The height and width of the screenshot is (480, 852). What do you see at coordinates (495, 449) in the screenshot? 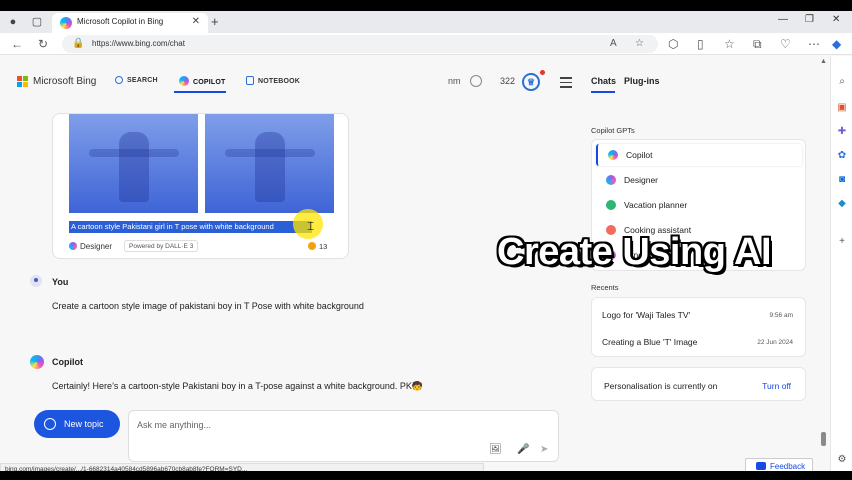
I see `image-upload-icon: 🖼` at bounding box center [495, 449].